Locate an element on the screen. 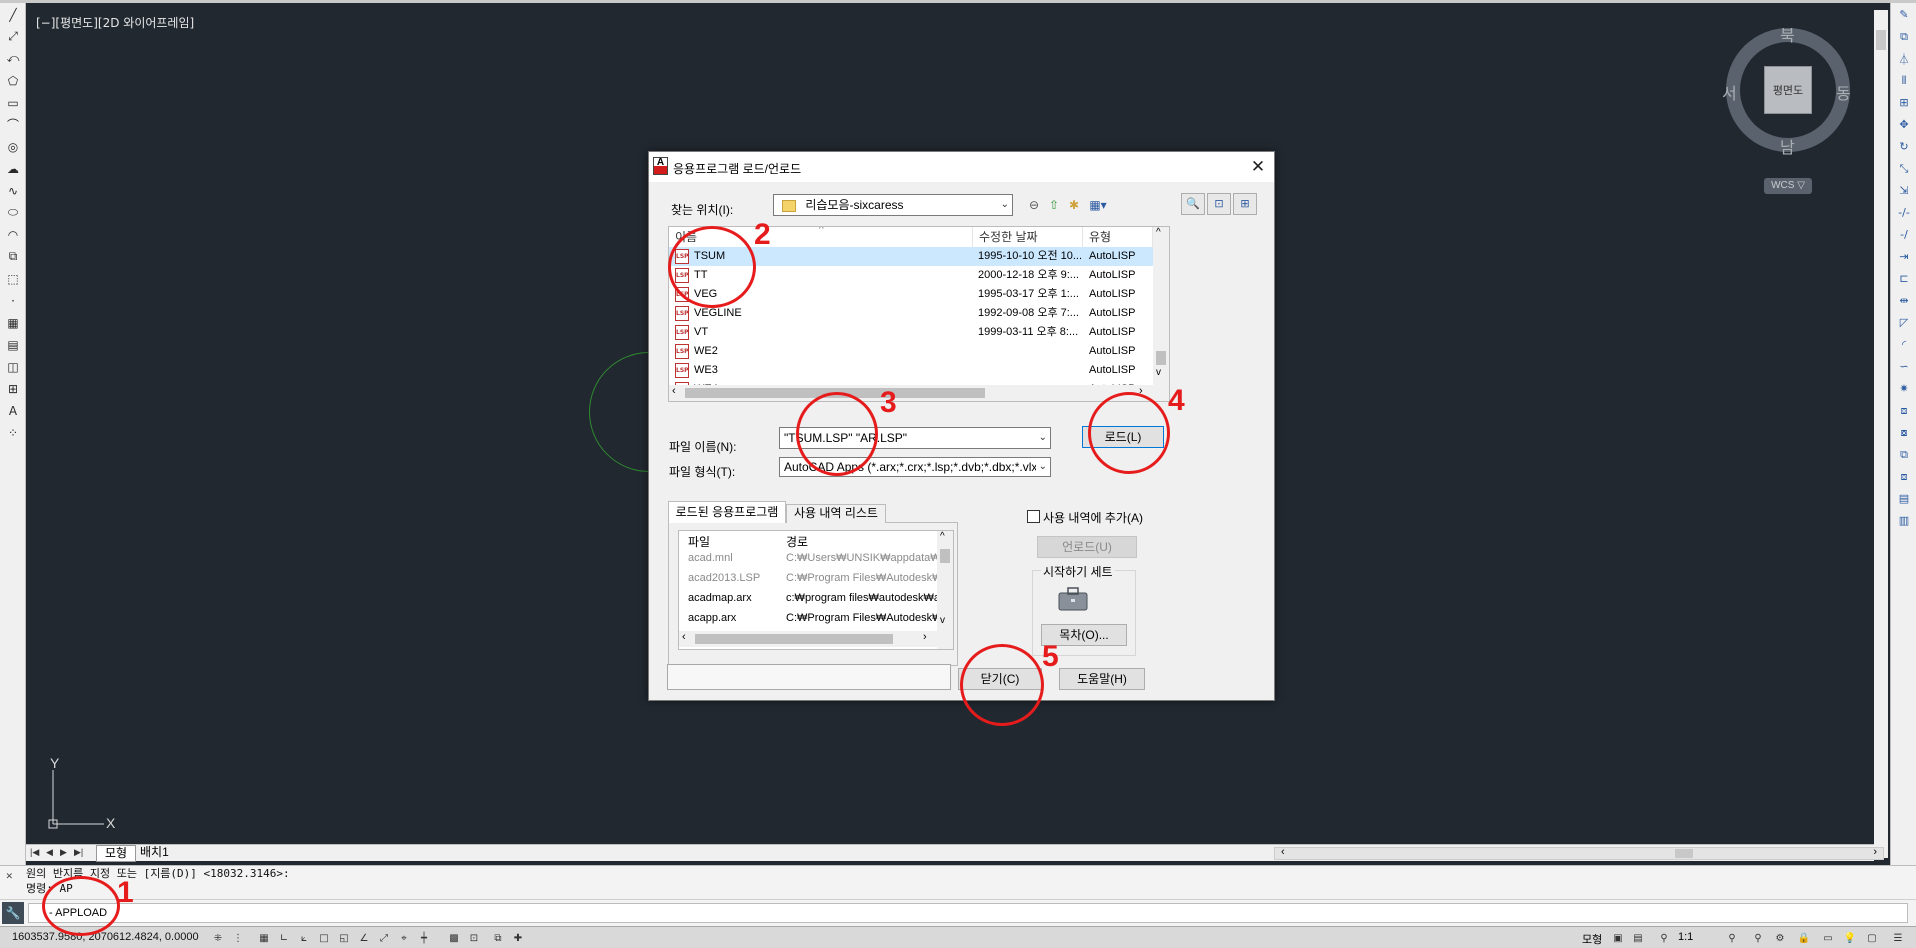 The image size is (1916, 948). revision-cloud-icon: ☁ is located at coordinates (13, 168).